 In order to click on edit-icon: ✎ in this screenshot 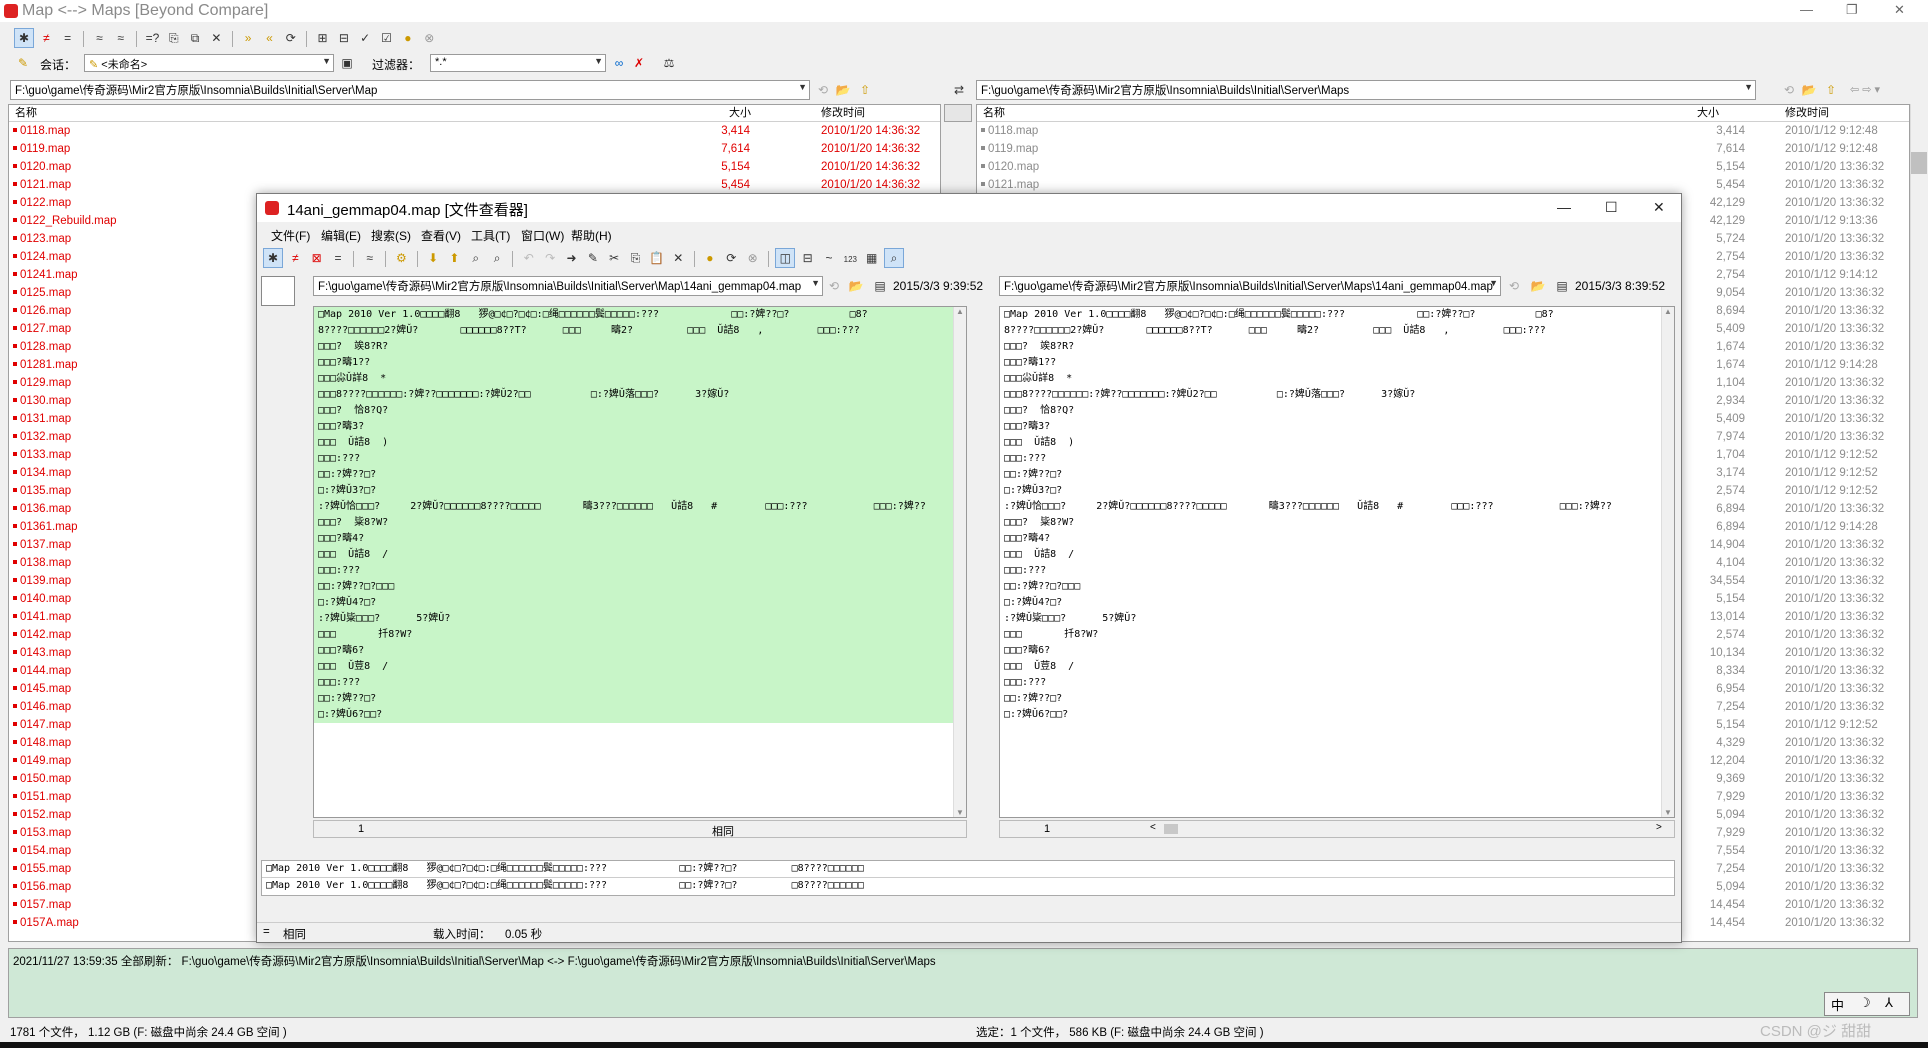, I will do `click(593, 258)`.